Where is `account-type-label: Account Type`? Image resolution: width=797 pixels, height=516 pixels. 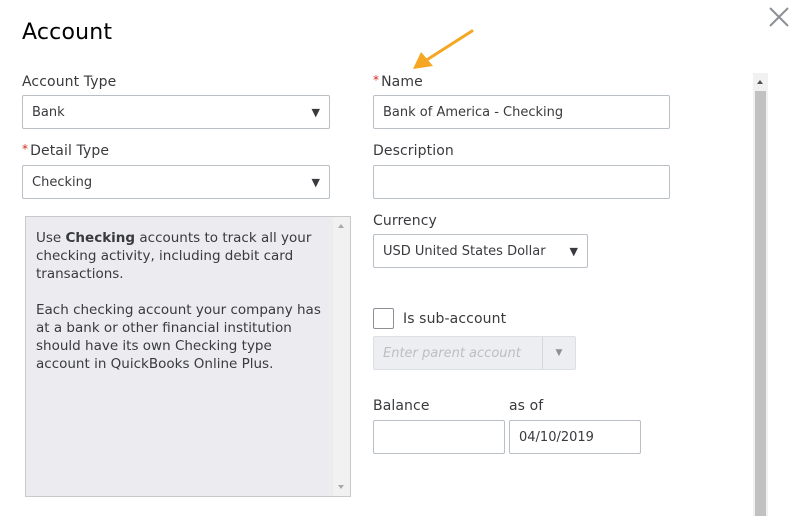 account-type-label: Account Type is located at coordinates (69, 82).